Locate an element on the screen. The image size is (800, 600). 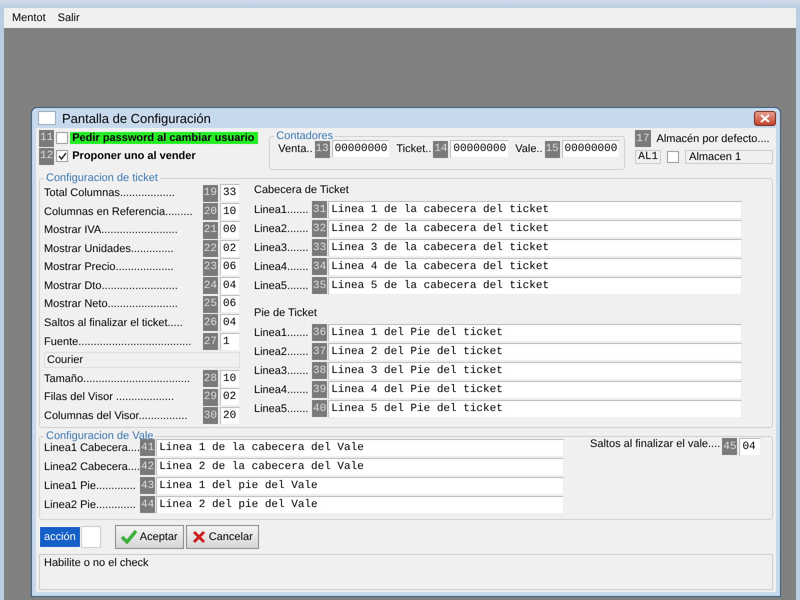
group-title: Configuracion de Vale is located at coordinates (99, 436).